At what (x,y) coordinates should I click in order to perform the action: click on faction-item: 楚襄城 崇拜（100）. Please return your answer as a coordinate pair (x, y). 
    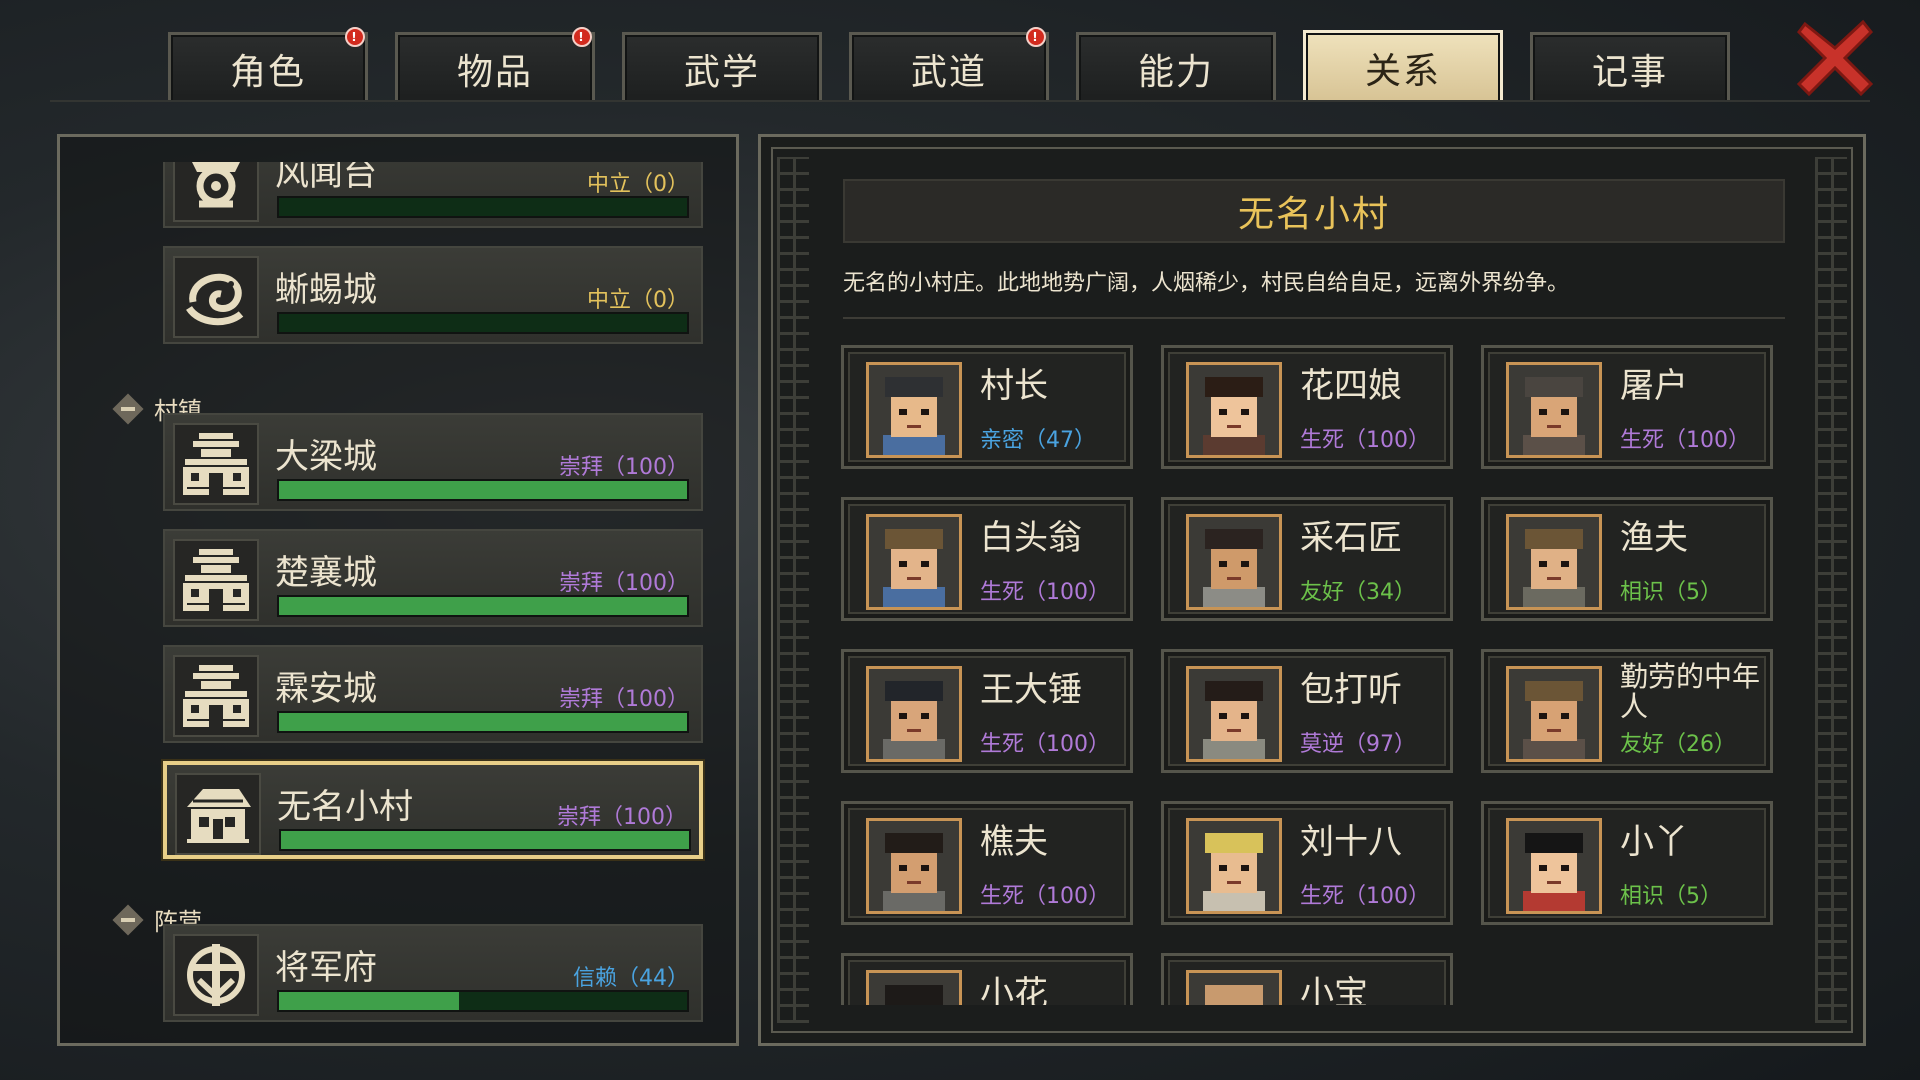
    Looking at the image, I should click on (433, 578).